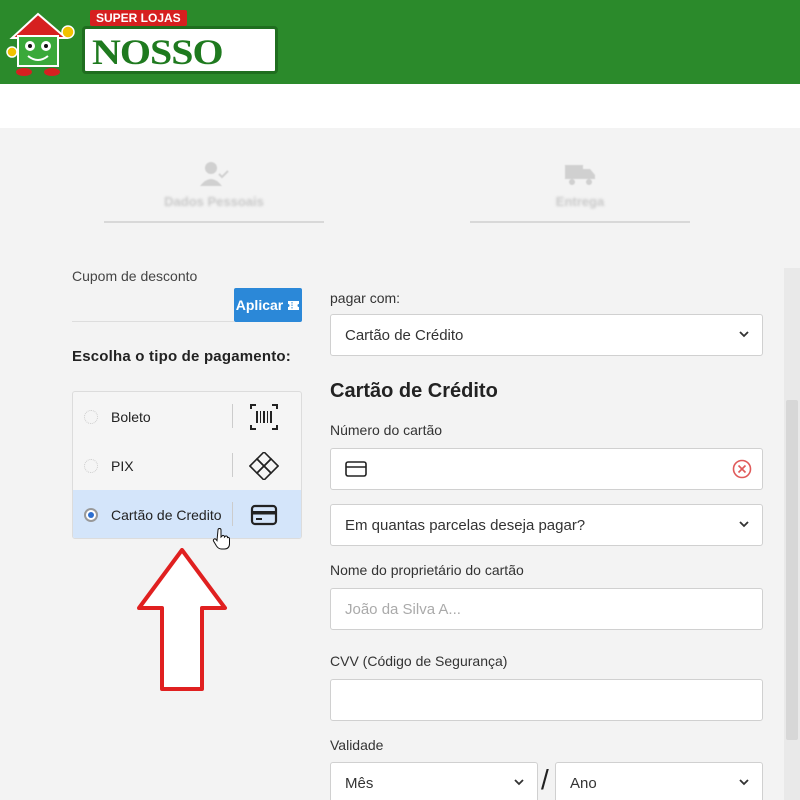  I want to click on year-value: Ano, so click(583, 783).